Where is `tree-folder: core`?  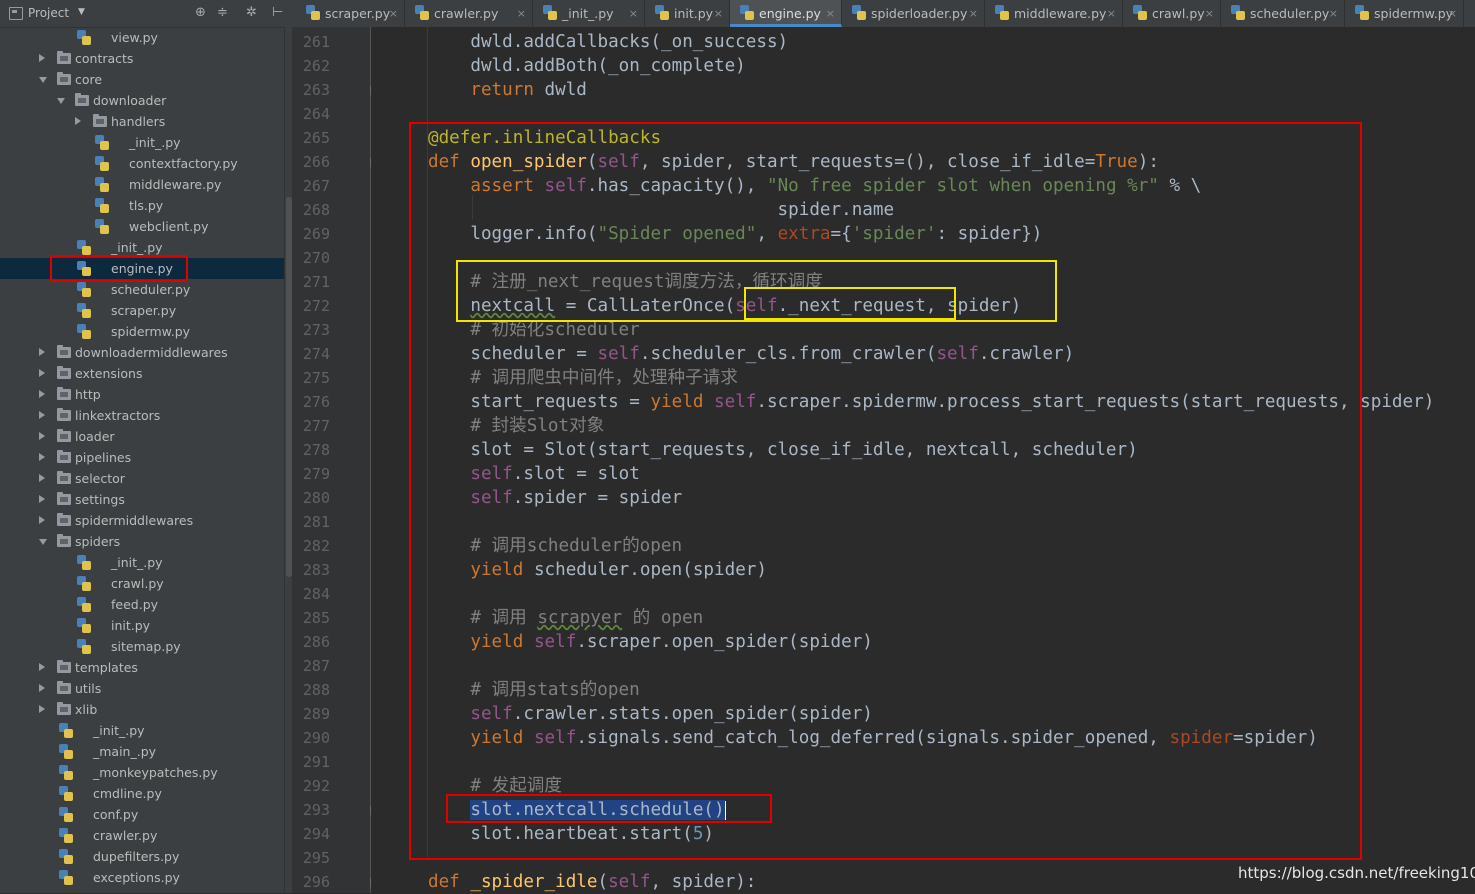 tree-folder: core is located at coordinates (142, 79).